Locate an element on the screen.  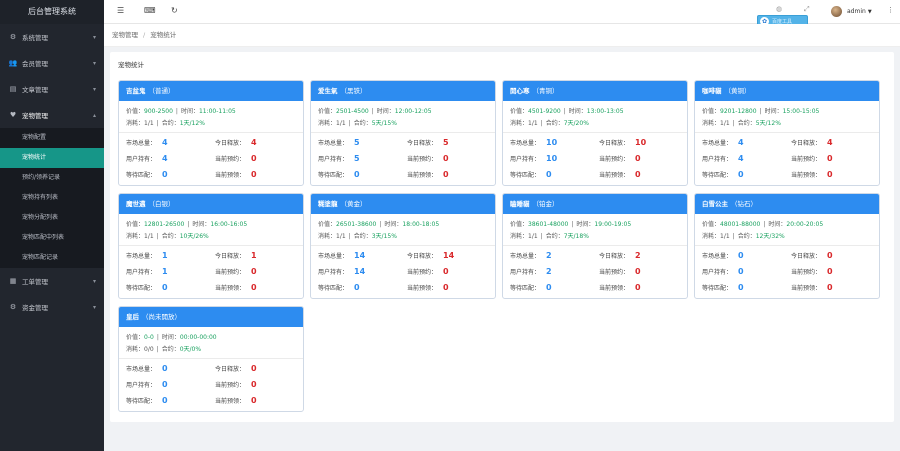
pet-name: 爱生氣 is located at coordinates (328, 91).